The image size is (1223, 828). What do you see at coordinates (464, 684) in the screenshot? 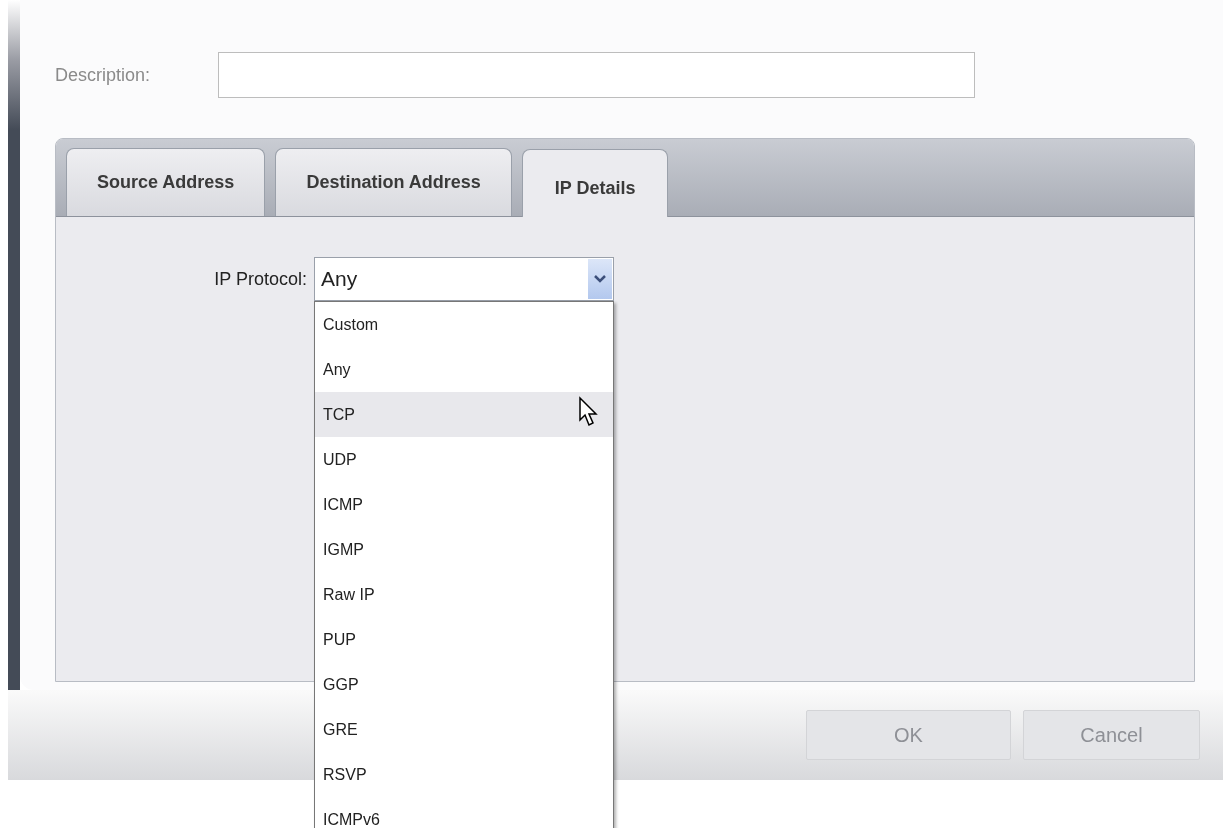
I see `dropdown-option: GGP` at bounding box center [464, 684].